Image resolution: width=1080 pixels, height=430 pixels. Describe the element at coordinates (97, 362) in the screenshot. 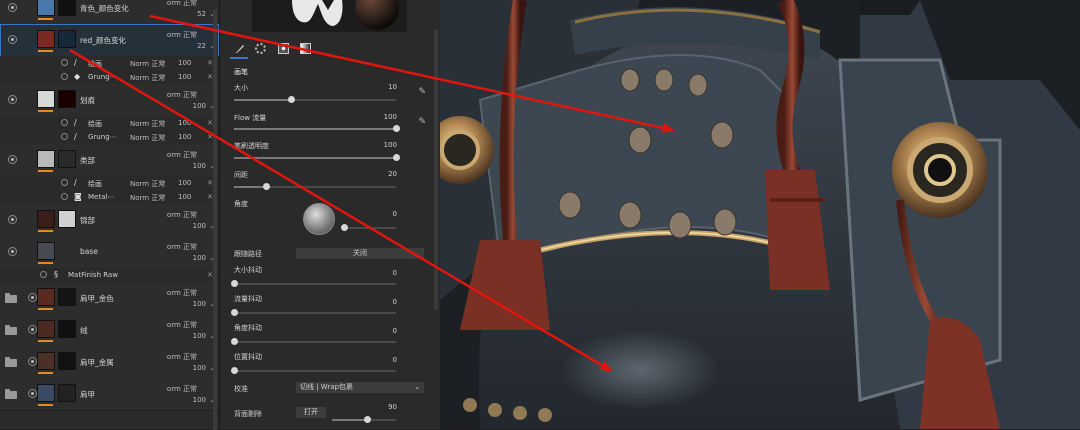

I see `layer-name: 肩甲_金属` at that location.